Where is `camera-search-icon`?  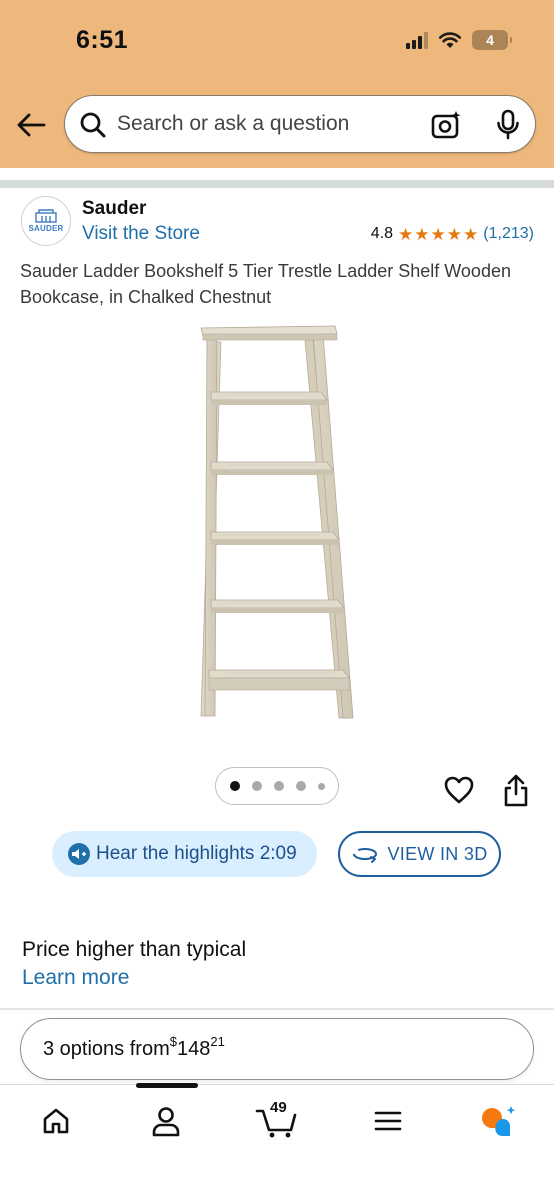
camera-search-icon is located at coordinates (447, 125).